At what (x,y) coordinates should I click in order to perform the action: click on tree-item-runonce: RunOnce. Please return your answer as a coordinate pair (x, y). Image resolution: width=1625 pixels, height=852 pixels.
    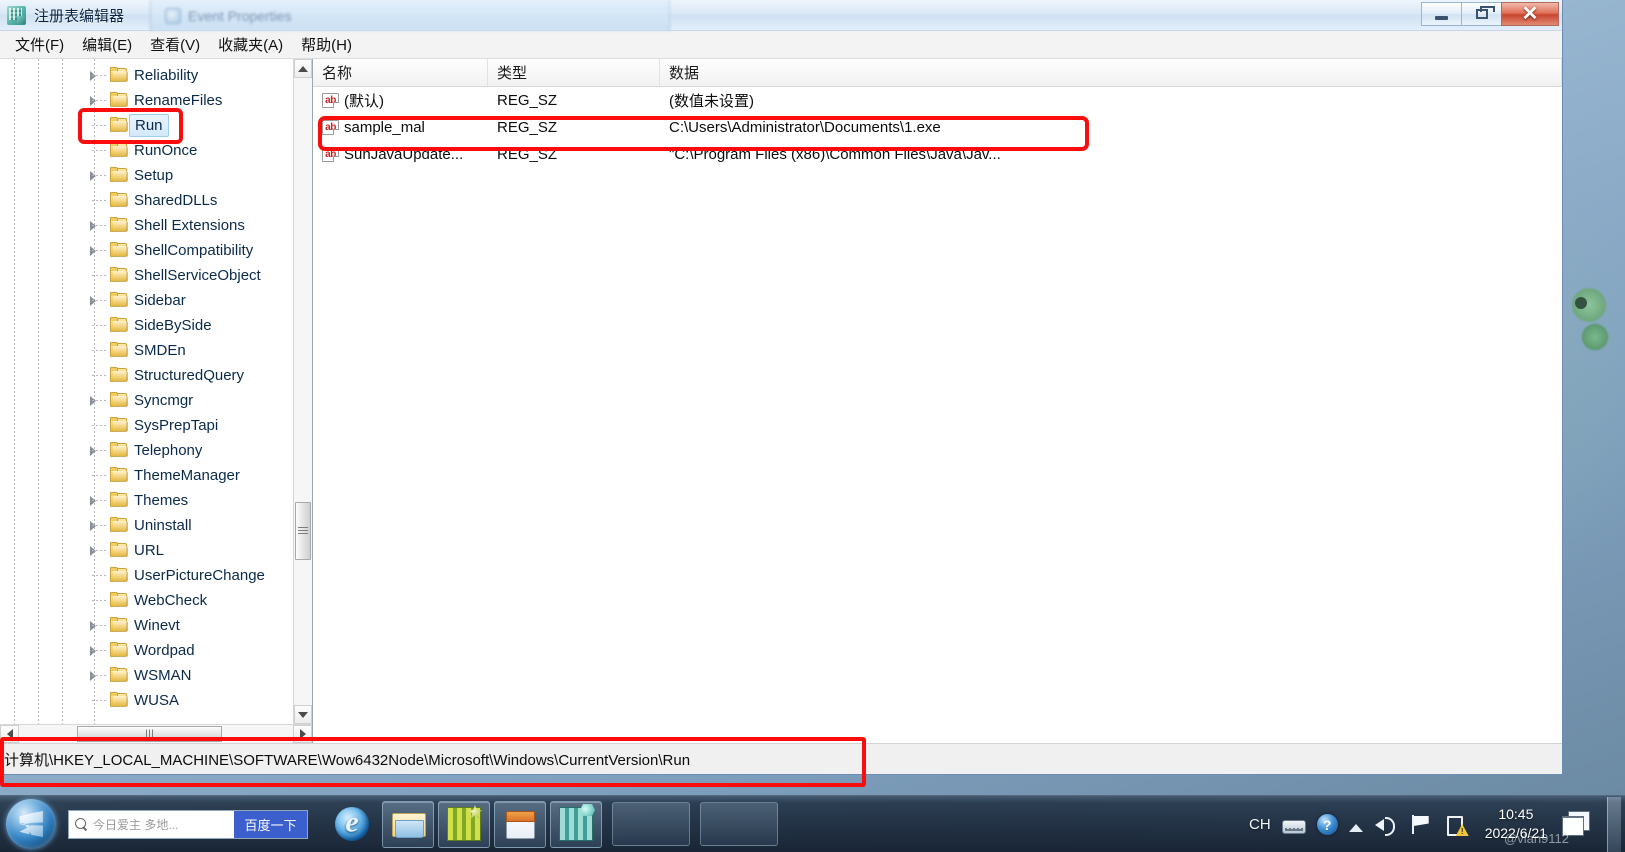
    Looking at the image, I should click on (146, 150).